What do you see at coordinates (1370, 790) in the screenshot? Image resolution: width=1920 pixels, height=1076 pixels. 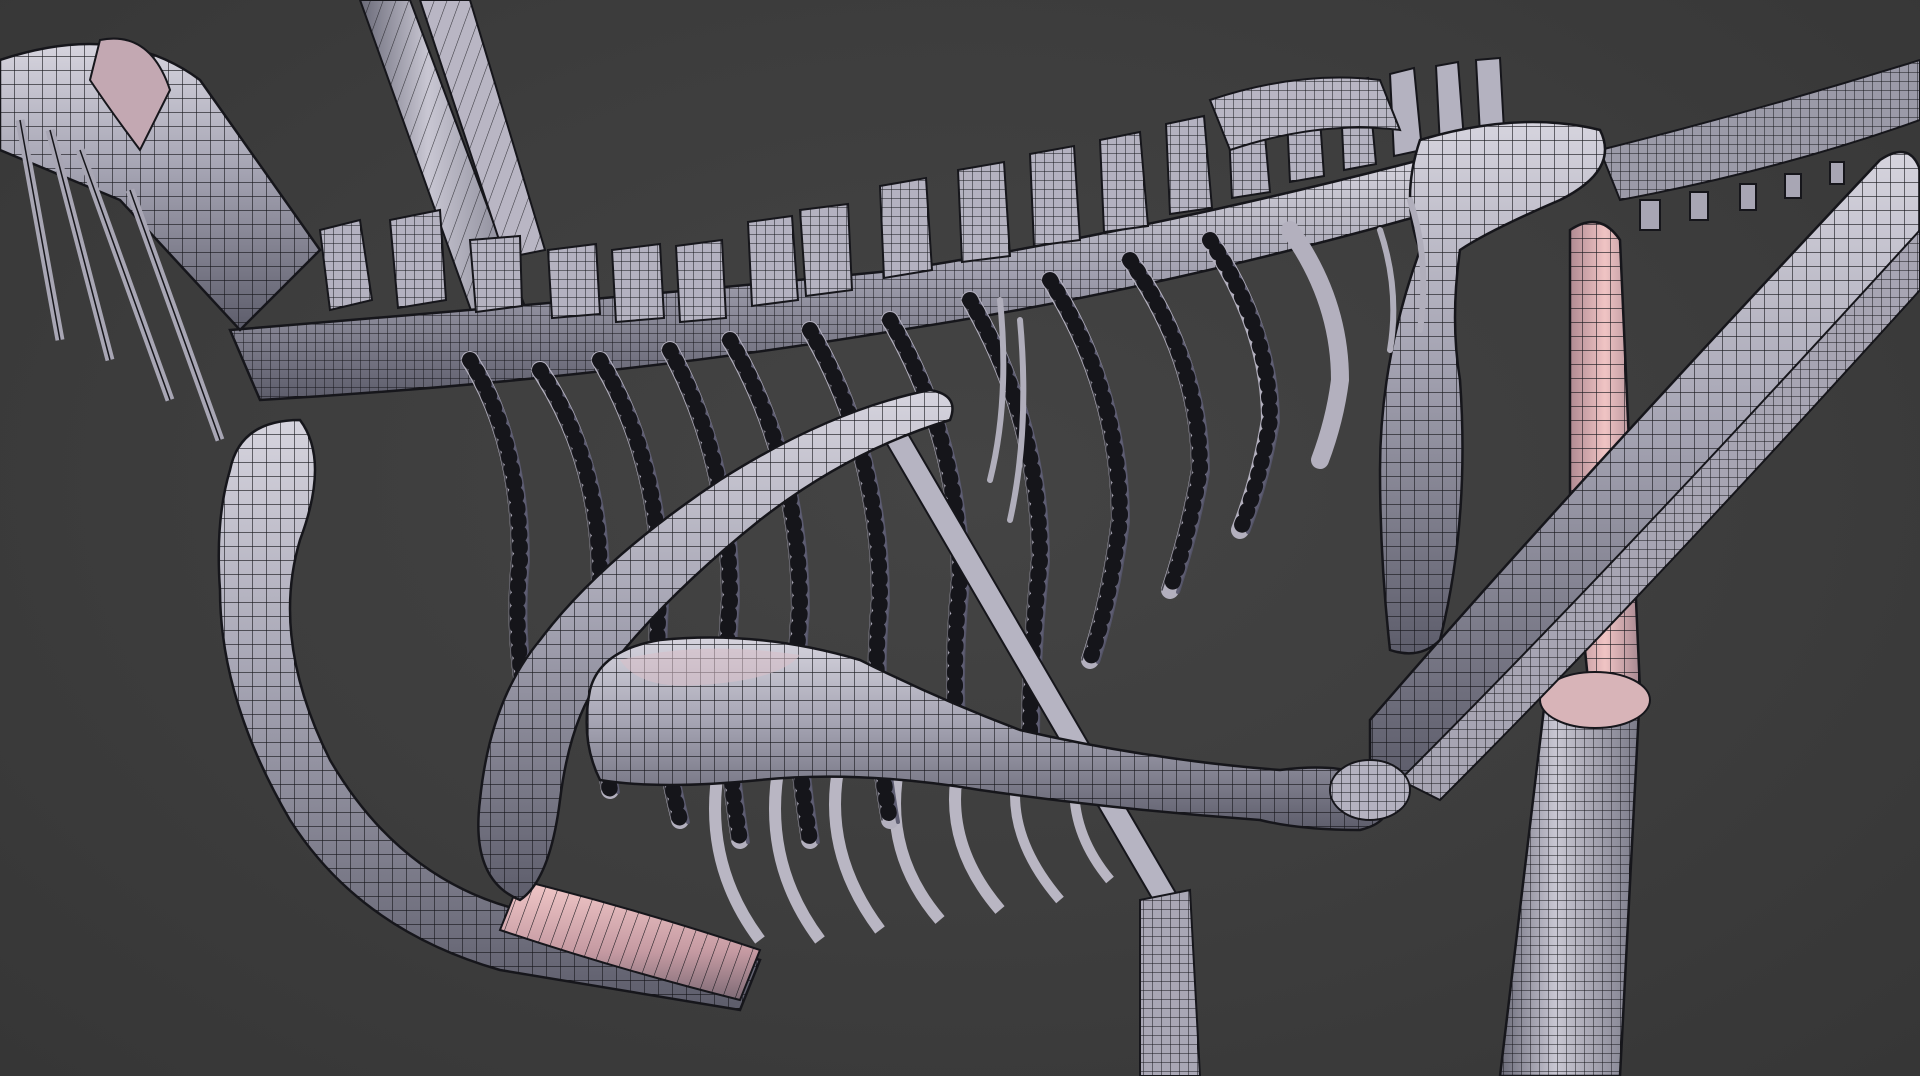 I see `wrist-joint` at bounding box center [1370, 790].